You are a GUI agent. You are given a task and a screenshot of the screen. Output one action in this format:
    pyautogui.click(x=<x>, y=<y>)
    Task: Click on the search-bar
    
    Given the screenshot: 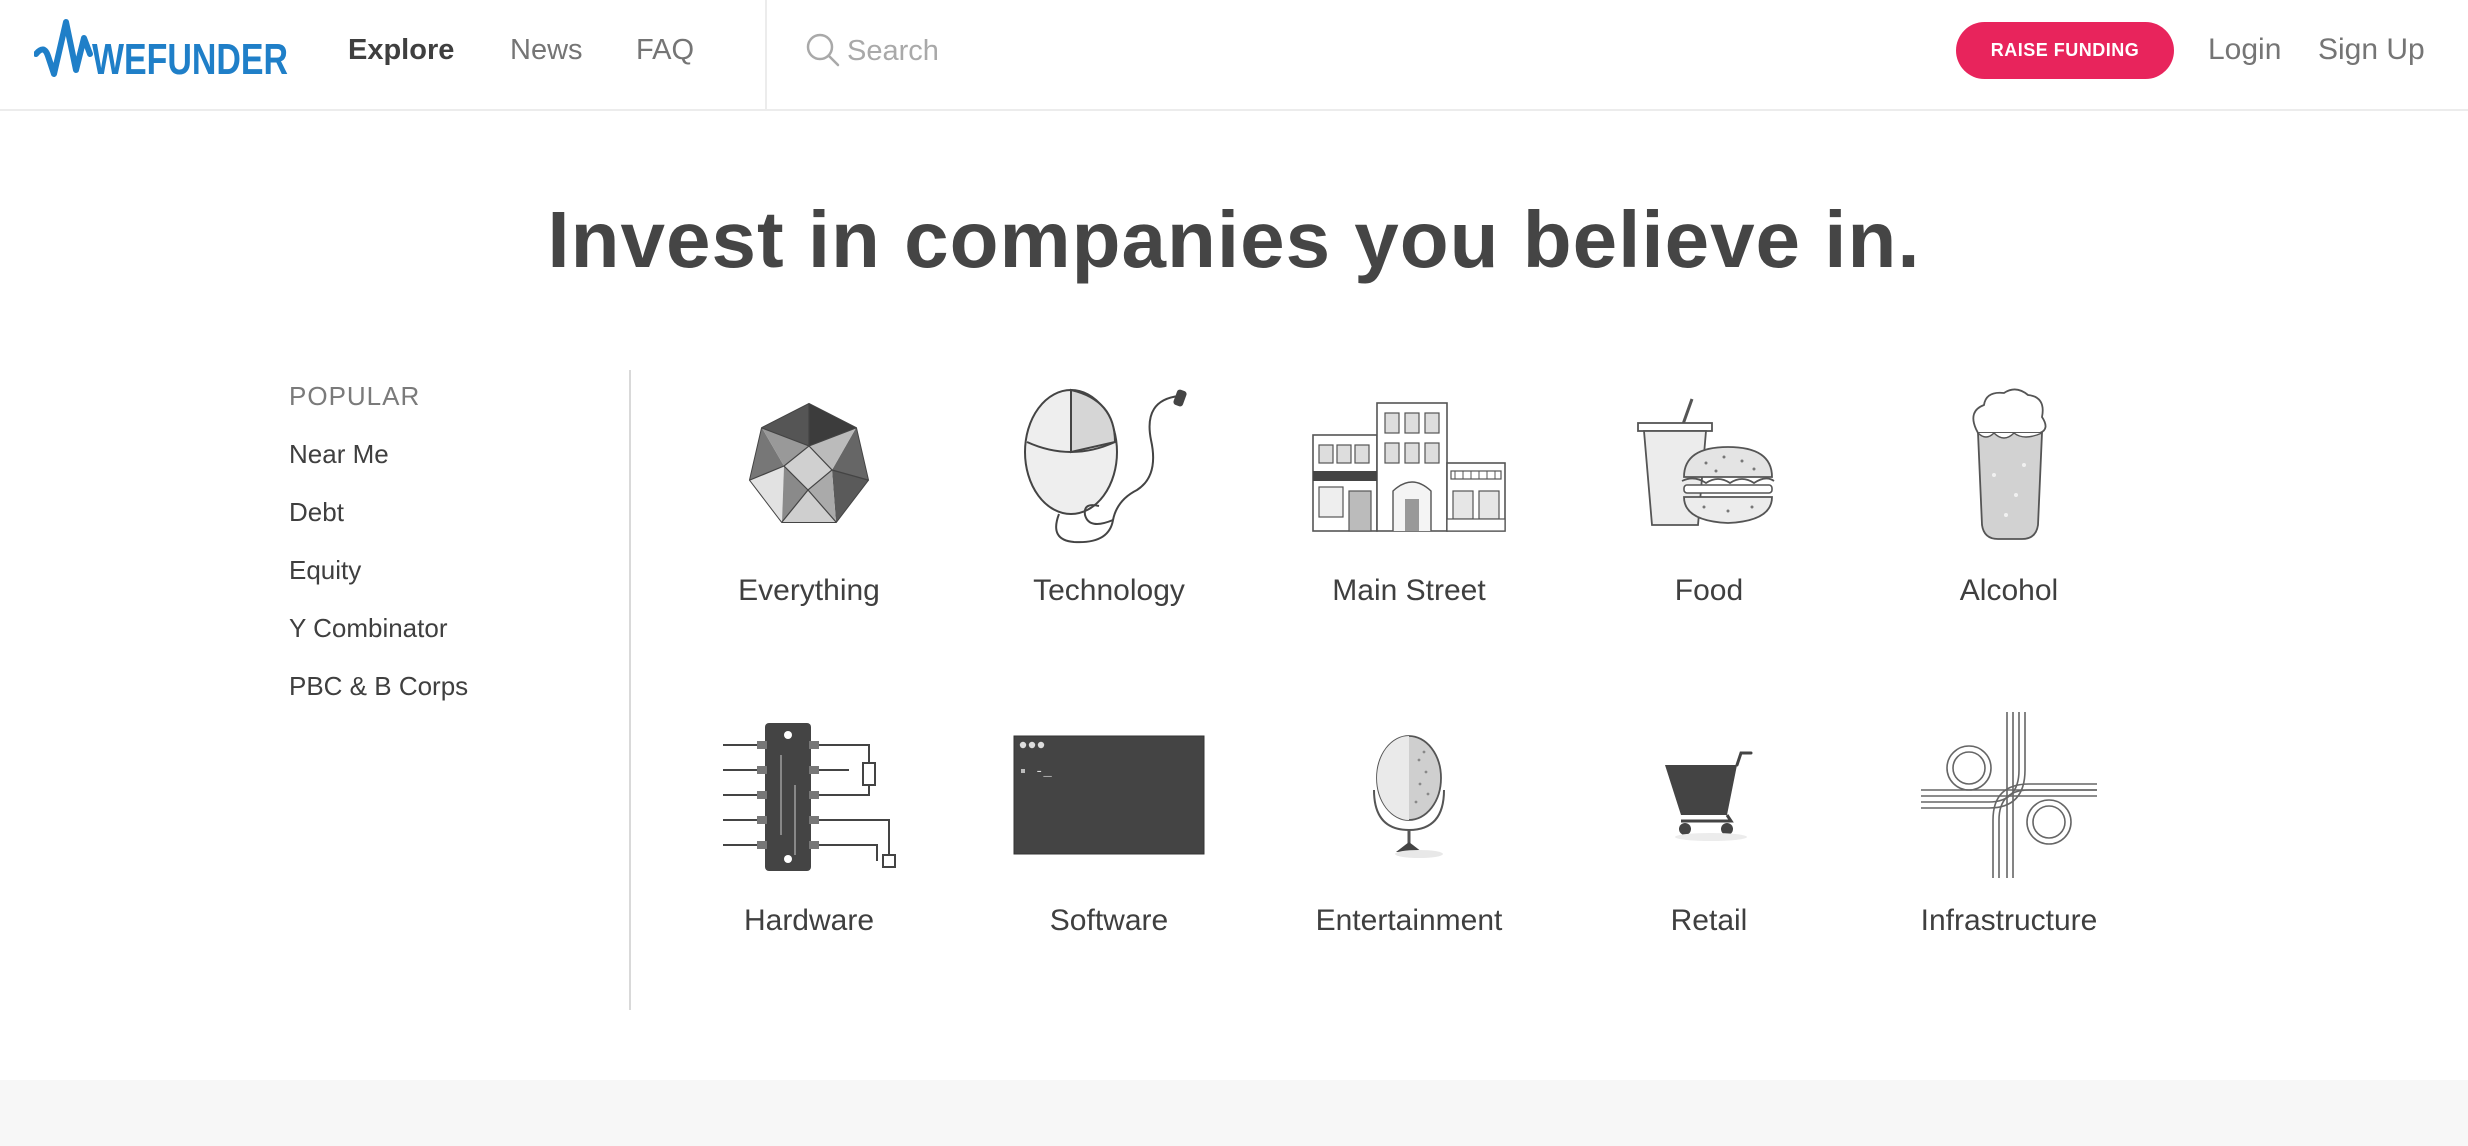 What is the action you would take?
    pyautogui.click(x=1155, y=51)
    